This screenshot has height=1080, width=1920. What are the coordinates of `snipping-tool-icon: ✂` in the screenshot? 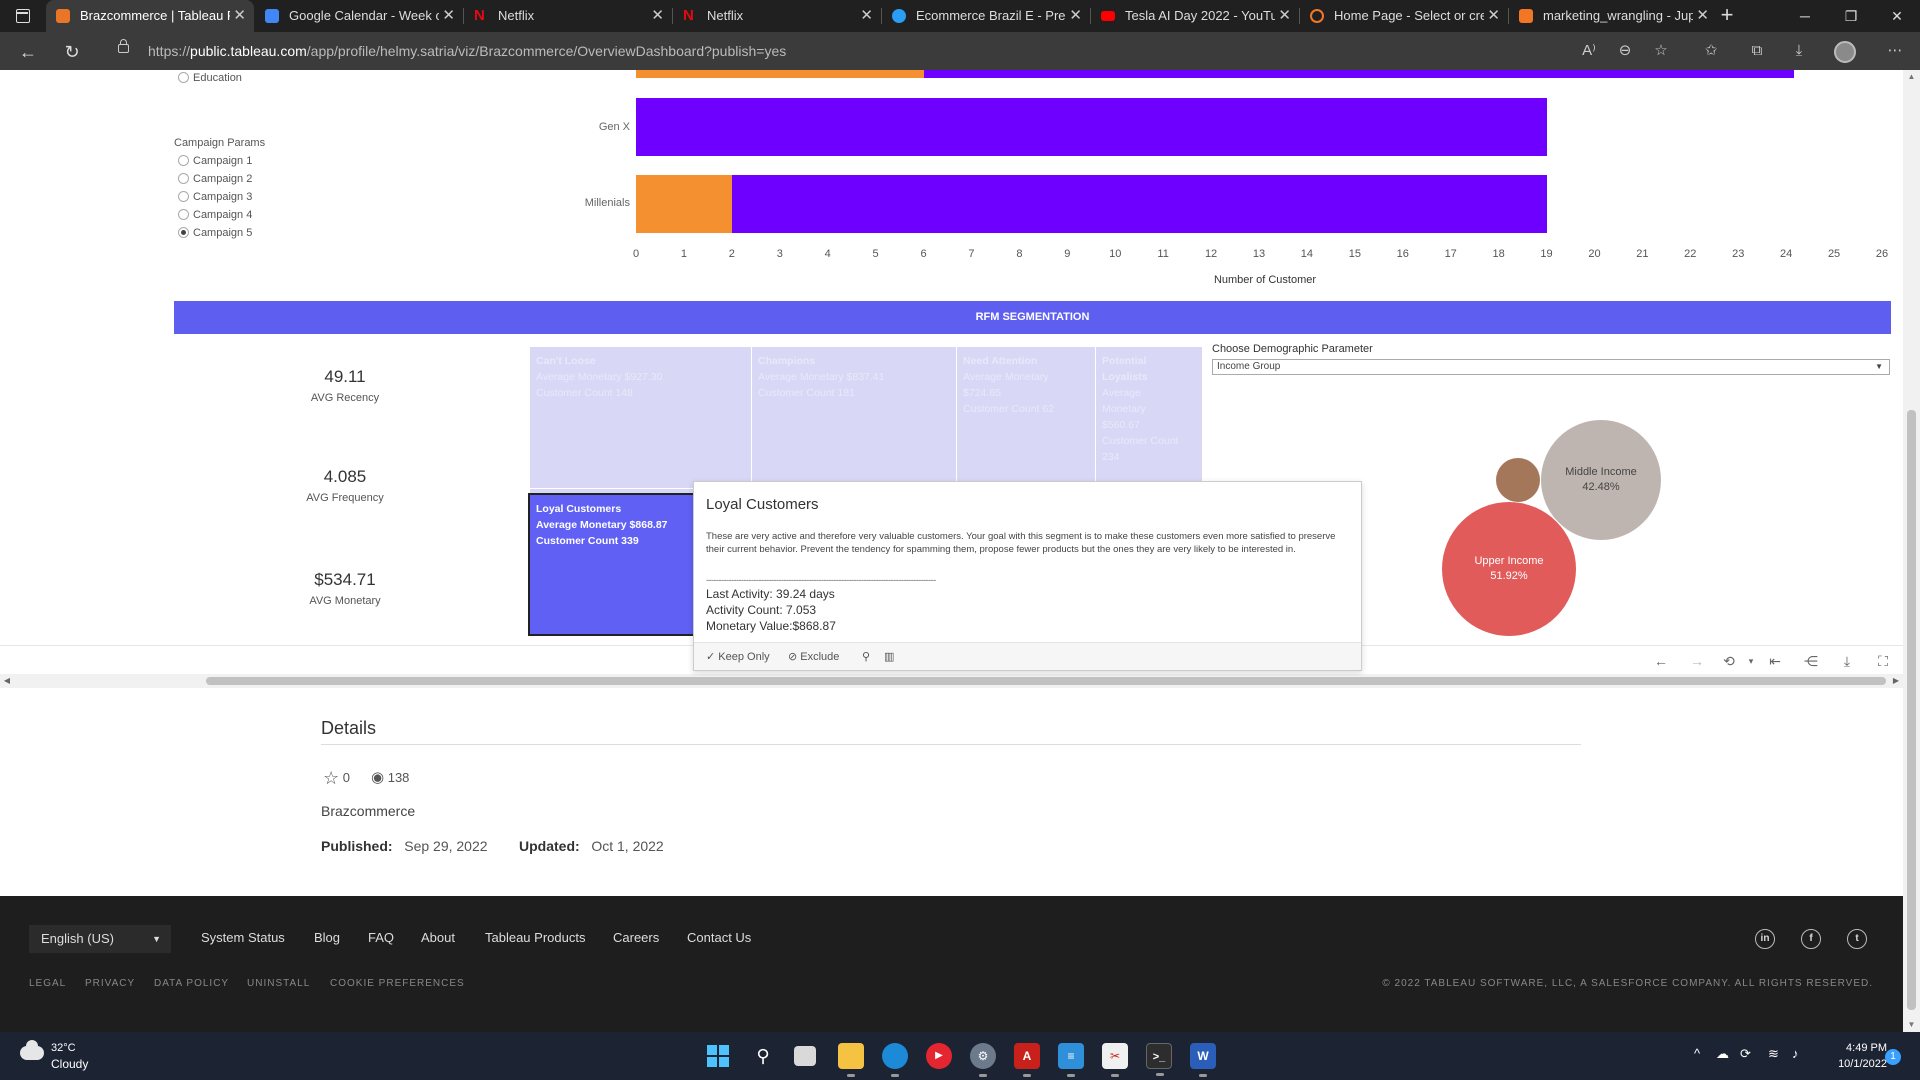 It's located at (1115, 1060).